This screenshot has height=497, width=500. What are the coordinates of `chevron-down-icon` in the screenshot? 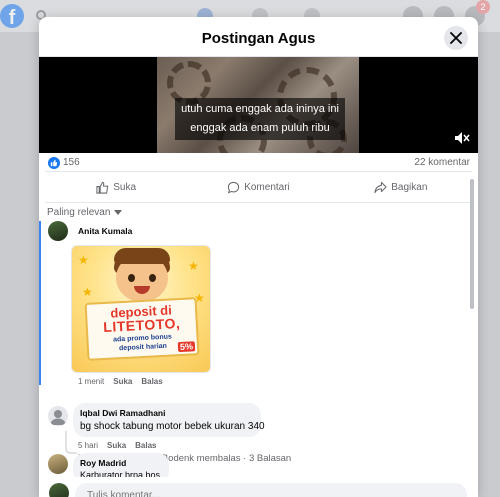 It's located at (118, 212).